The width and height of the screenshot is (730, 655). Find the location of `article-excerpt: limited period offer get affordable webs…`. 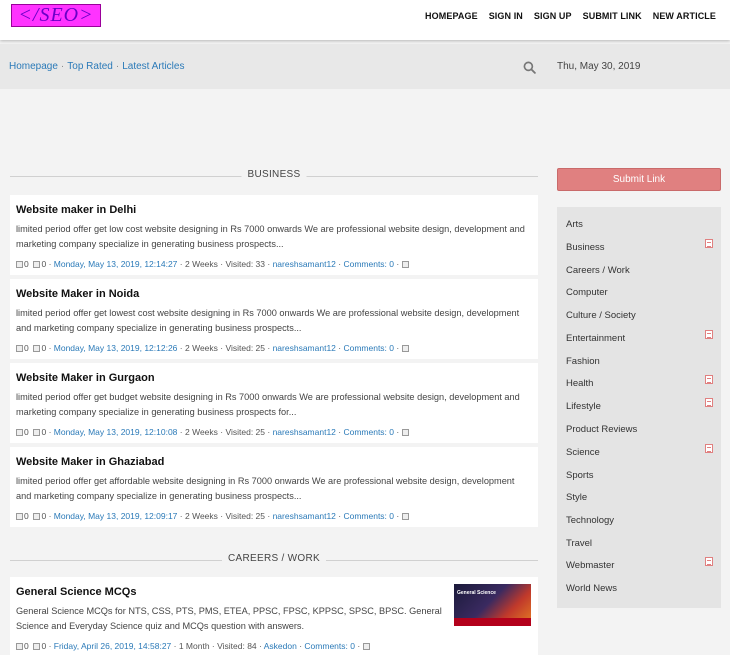

article-excerpt: limited period offer get affordable webs… is located at coordinates (265, 488).